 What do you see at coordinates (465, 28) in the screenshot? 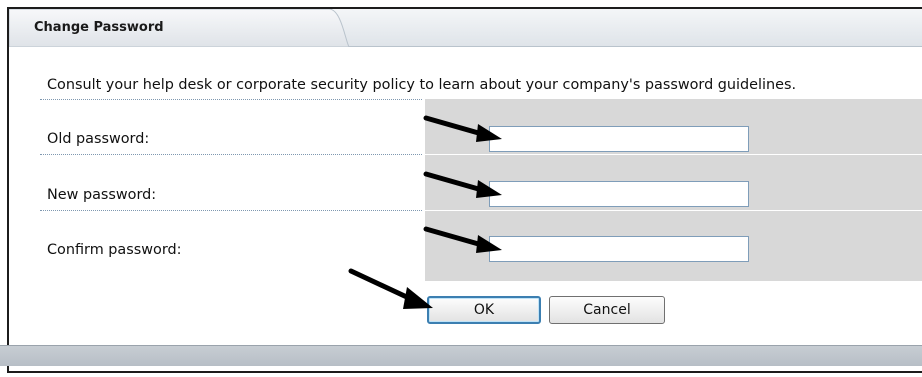
I see `dialog-header: Change Password` at bounding box center [465, 28].